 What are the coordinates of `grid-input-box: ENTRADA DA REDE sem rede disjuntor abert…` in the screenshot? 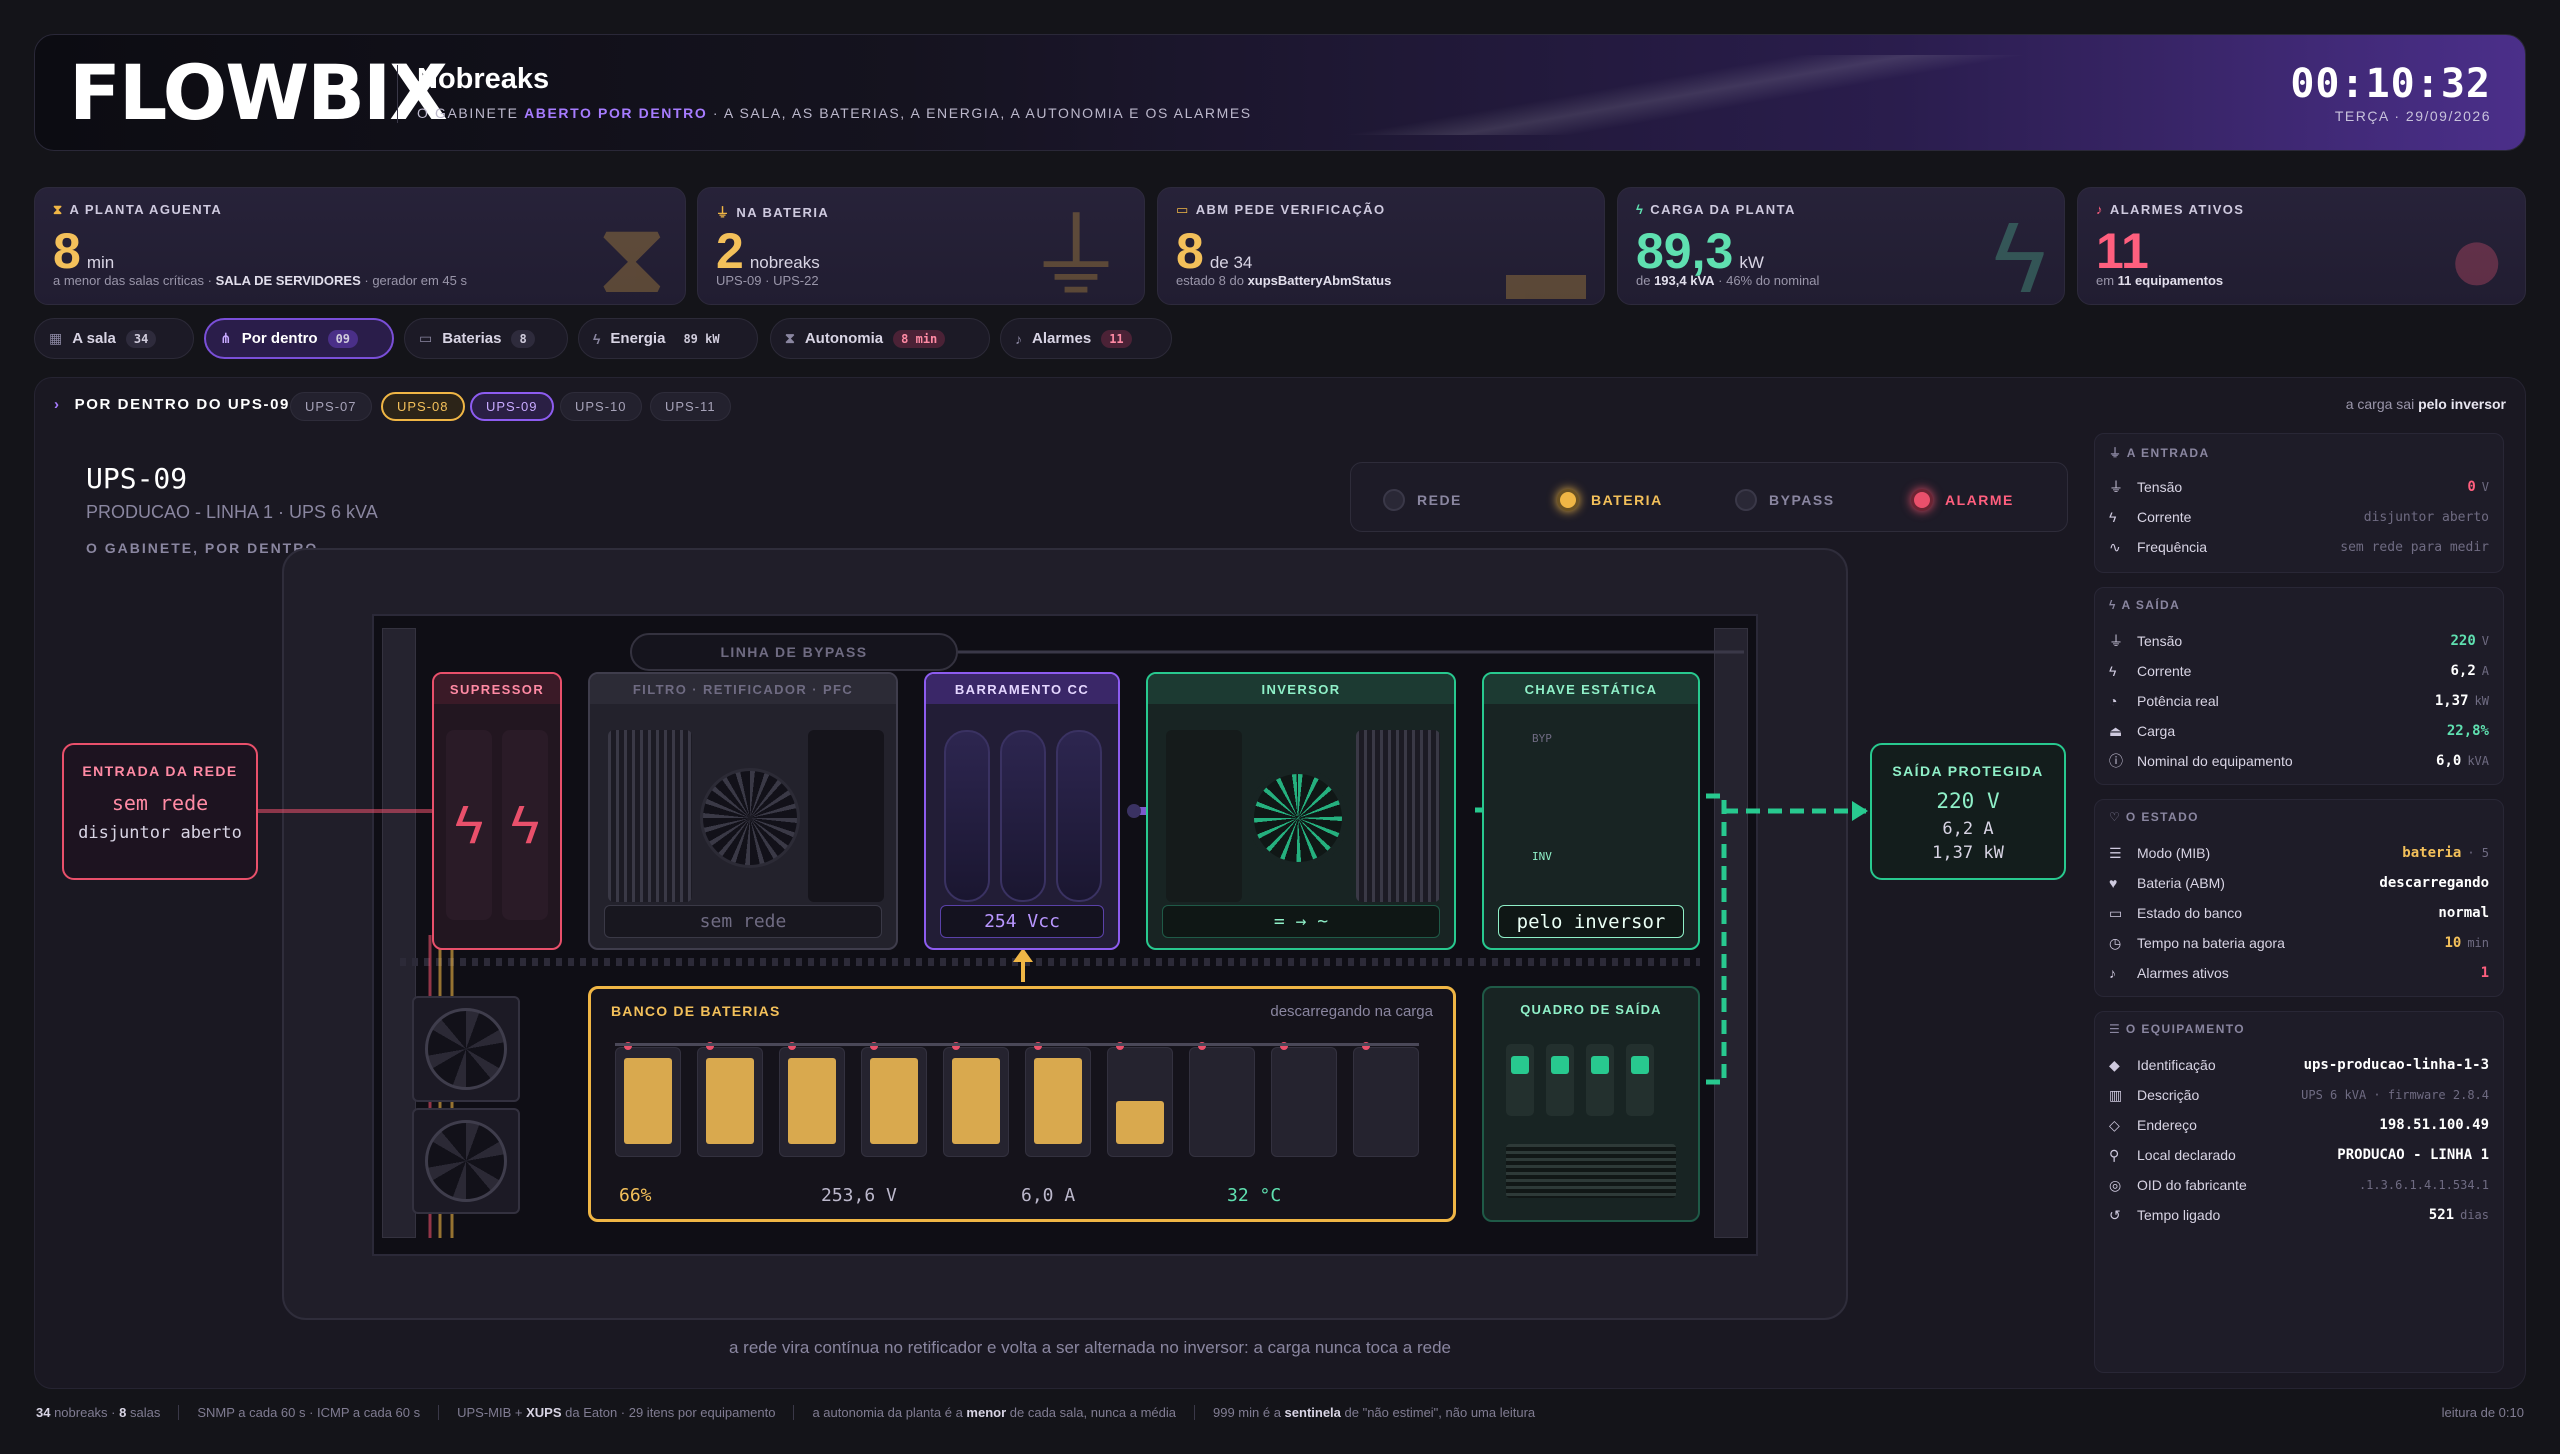 It's located at (160, 811).